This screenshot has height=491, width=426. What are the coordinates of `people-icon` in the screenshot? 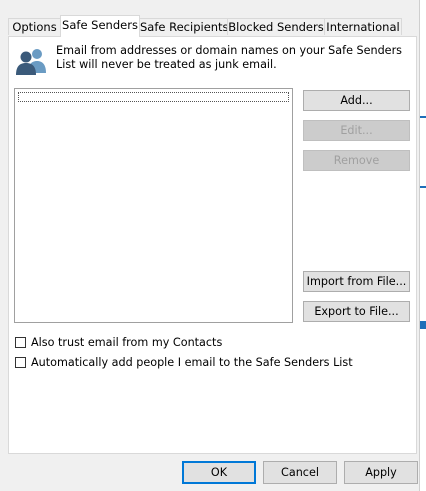 It's located at (31, 62).